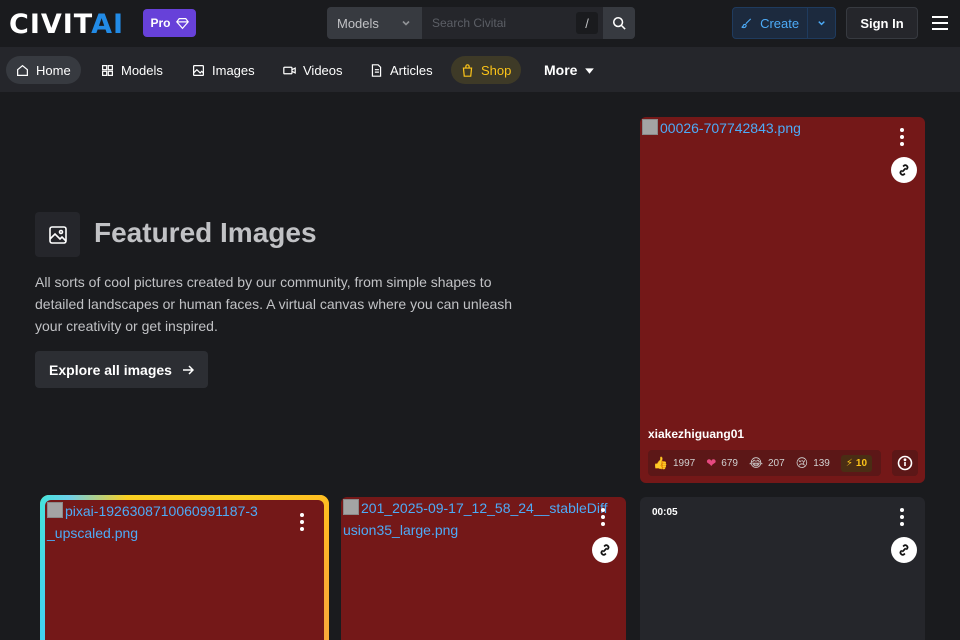 This screenshot has height=640, width=960. What do you see at coordinates (374, 23) in the screenshot?
I see `search-scope-select: Models` at bounding box center [374, 23].